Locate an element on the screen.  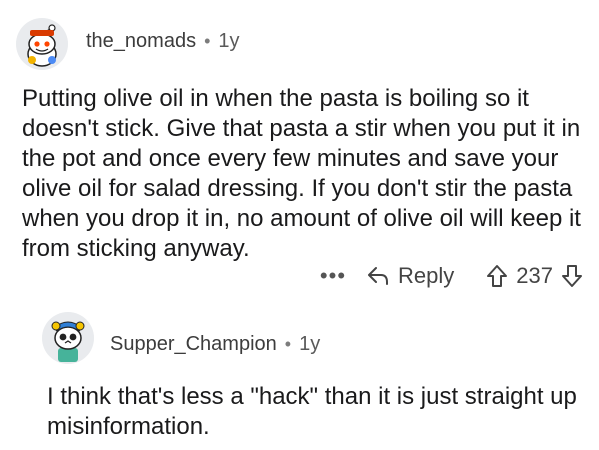
reply-arrow-icon is located at coordinates (378, 276).